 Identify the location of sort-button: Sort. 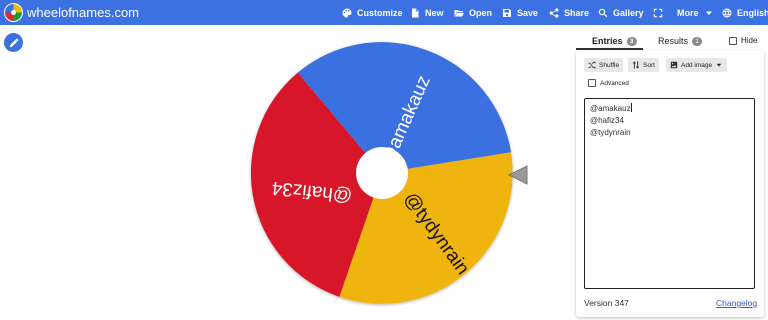
(643, 65).